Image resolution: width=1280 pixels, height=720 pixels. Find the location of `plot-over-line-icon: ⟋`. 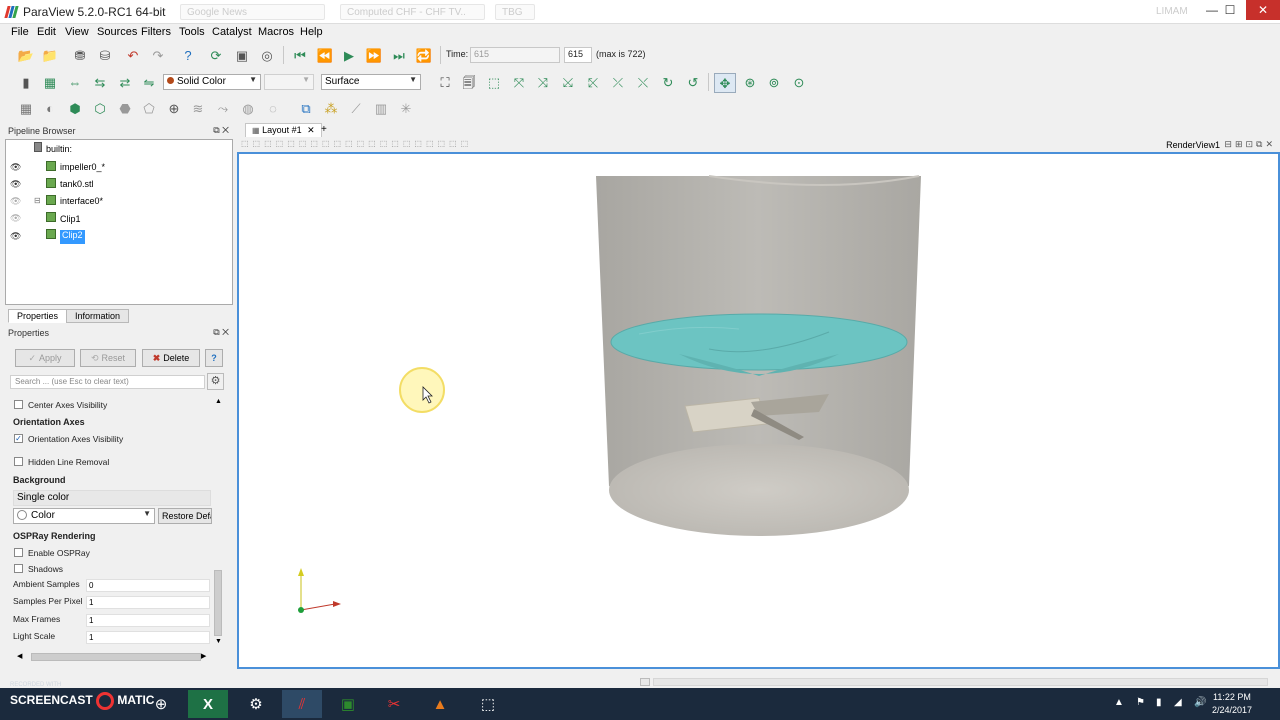

plot-over-line-icon: ⟋ is located at coordinates (356, 108).